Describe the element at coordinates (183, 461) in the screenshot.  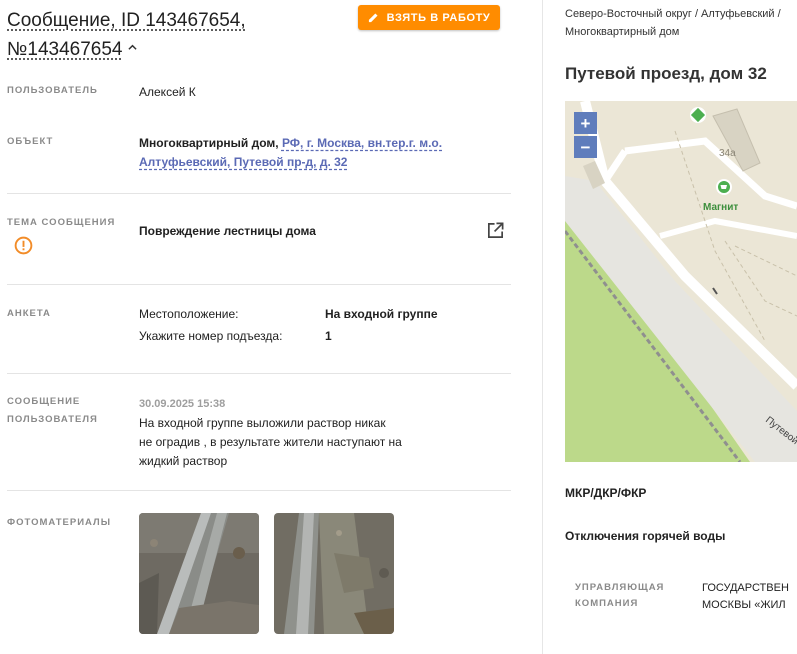
I see `message-text-line3: жидкий раствор` at that location.